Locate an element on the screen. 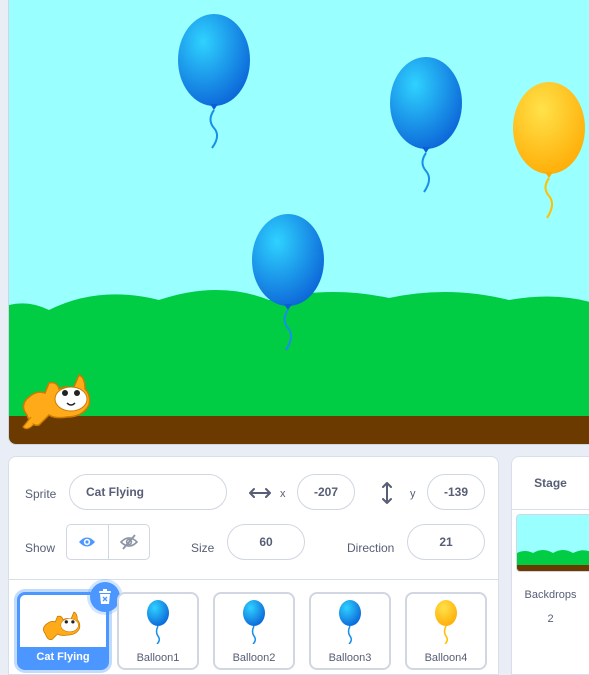 This screenshot has width=589, height=675. stage-target-pane: Stage Backdrops 2 is located at coordinates (550, 565).